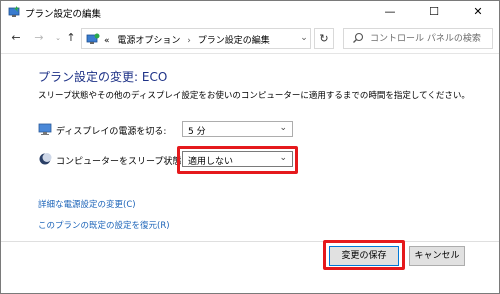 This screenshot has width=500, height=294. What do you see at coordinates (324, 38) in the screenshot?
I see `refresh-button: ↻` at bounding box center [324, 38].